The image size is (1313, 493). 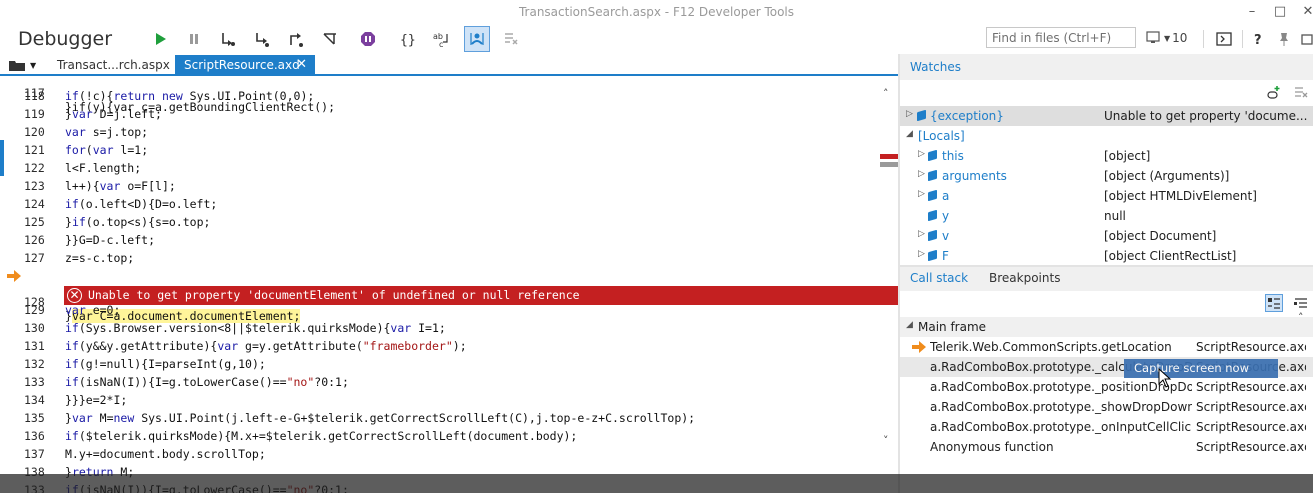 What do you see at coordinates (440, 456) in the screenshot?
I see `code-line: 137 M.y+=document.body.scrollTop;` at bounding box center [440, 456].